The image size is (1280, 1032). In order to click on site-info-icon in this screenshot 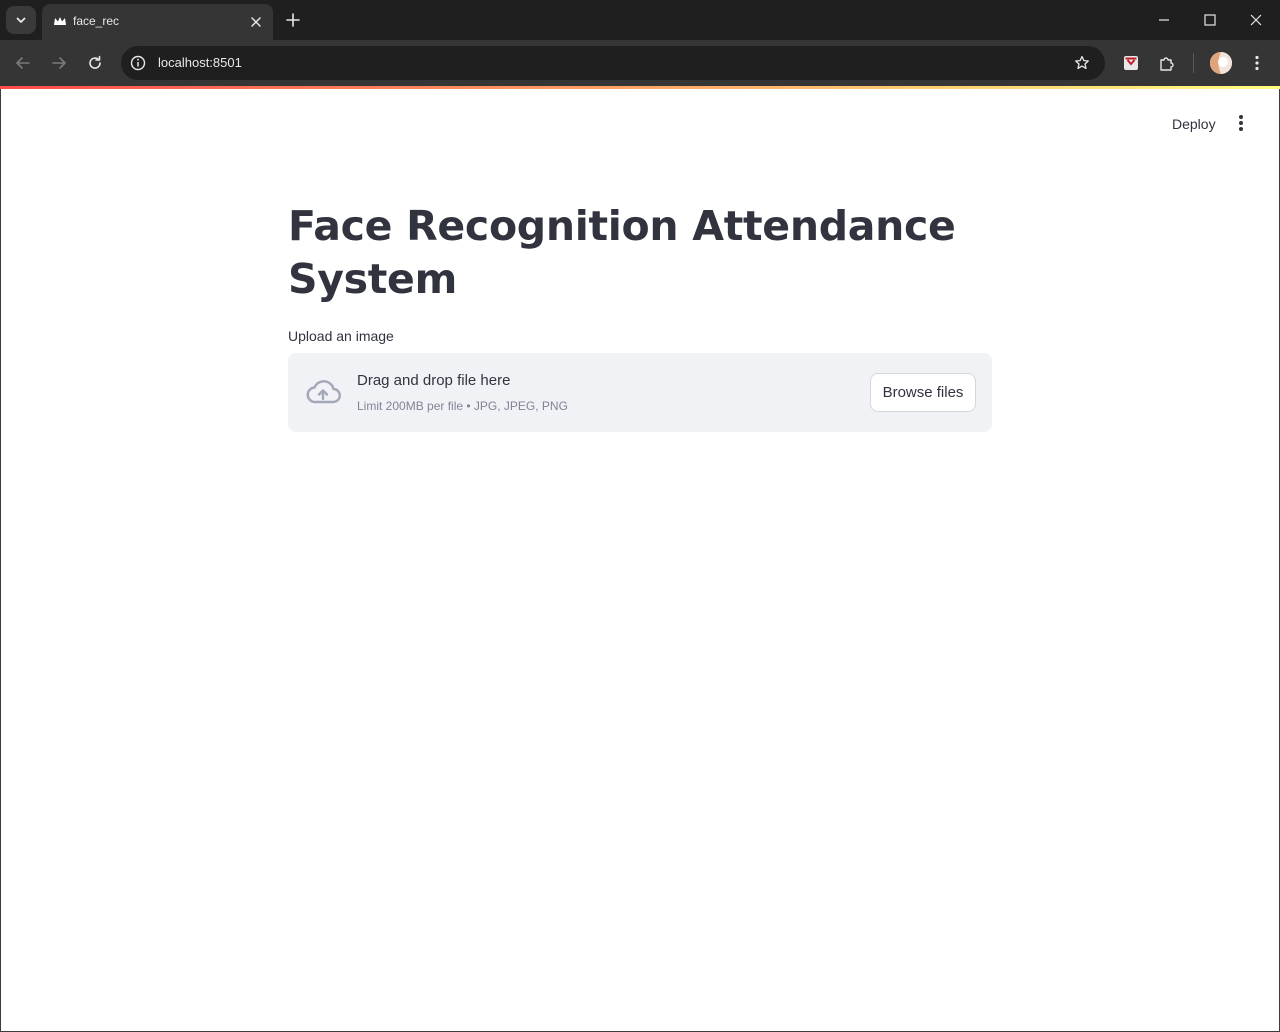, I will do `click(138, 63)`.